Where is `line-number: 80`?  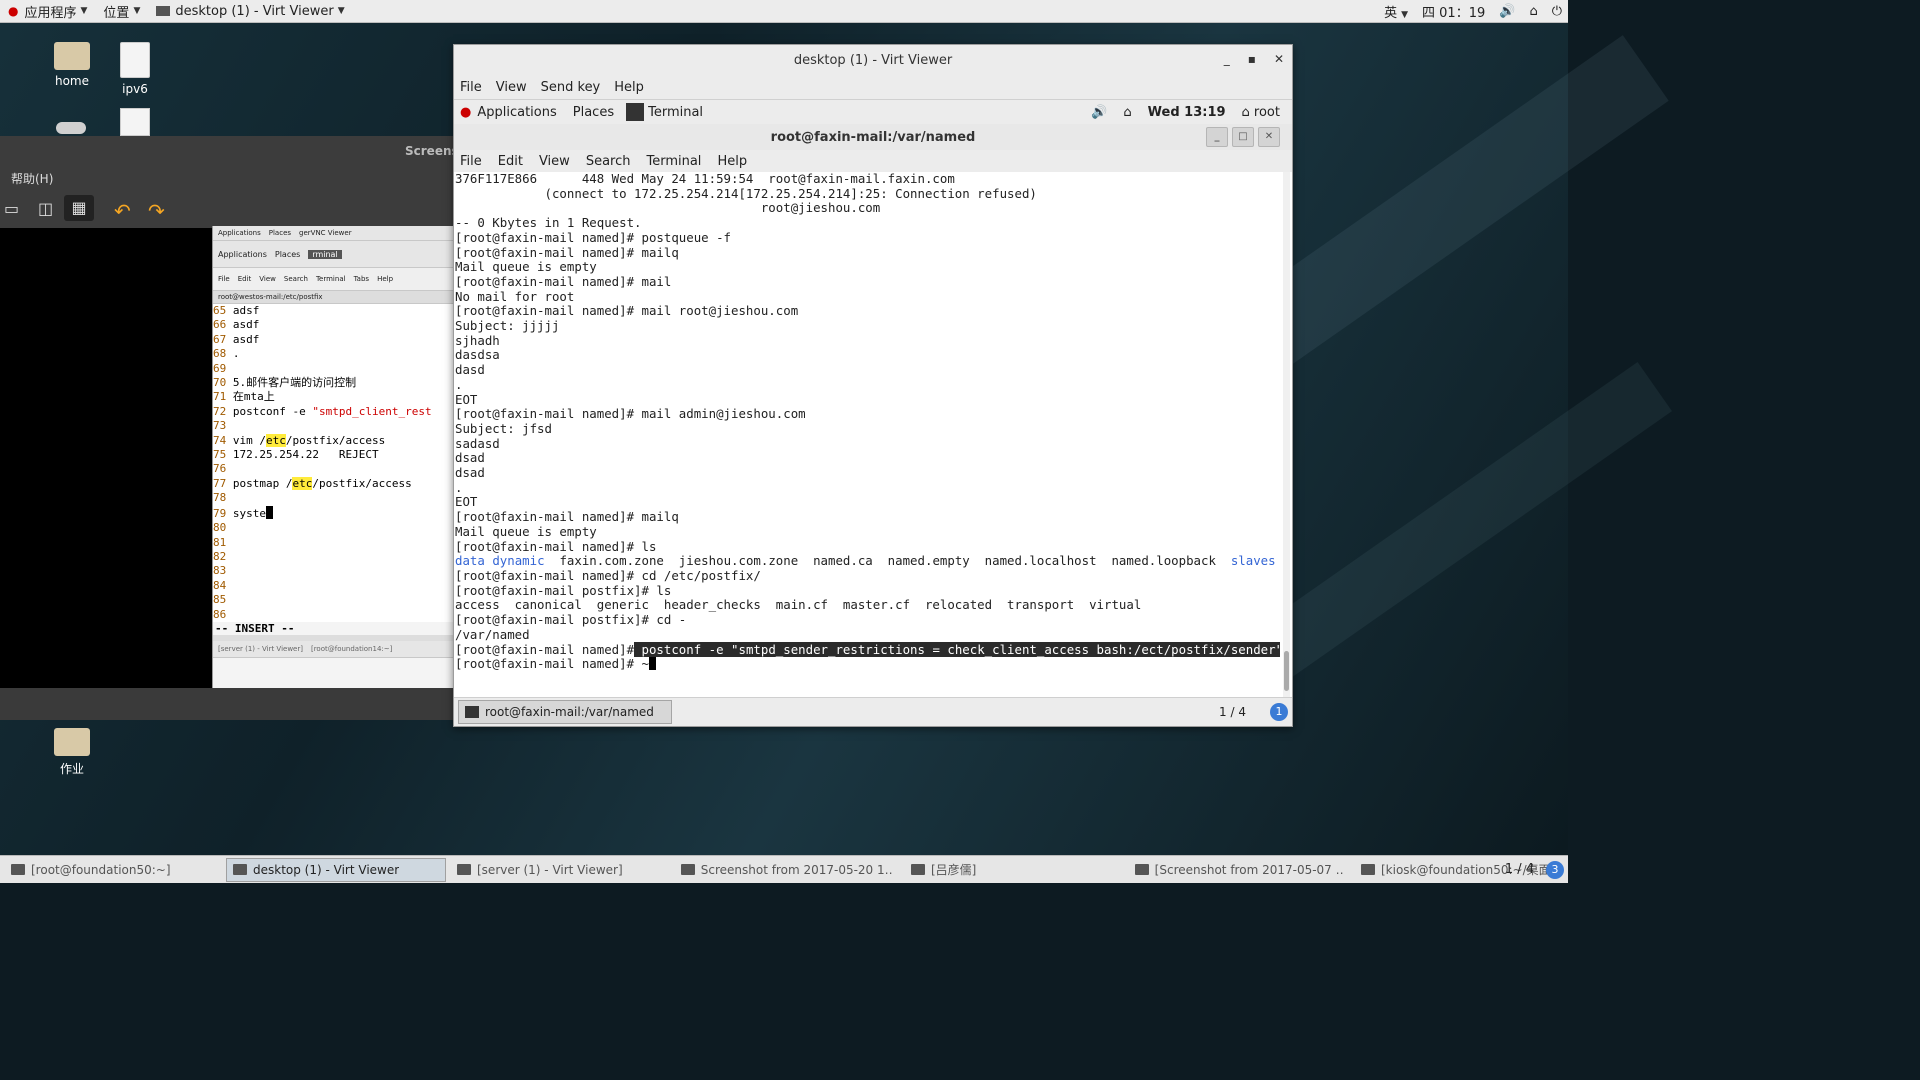
line-number: 80 is located at coordinates (220, 528).